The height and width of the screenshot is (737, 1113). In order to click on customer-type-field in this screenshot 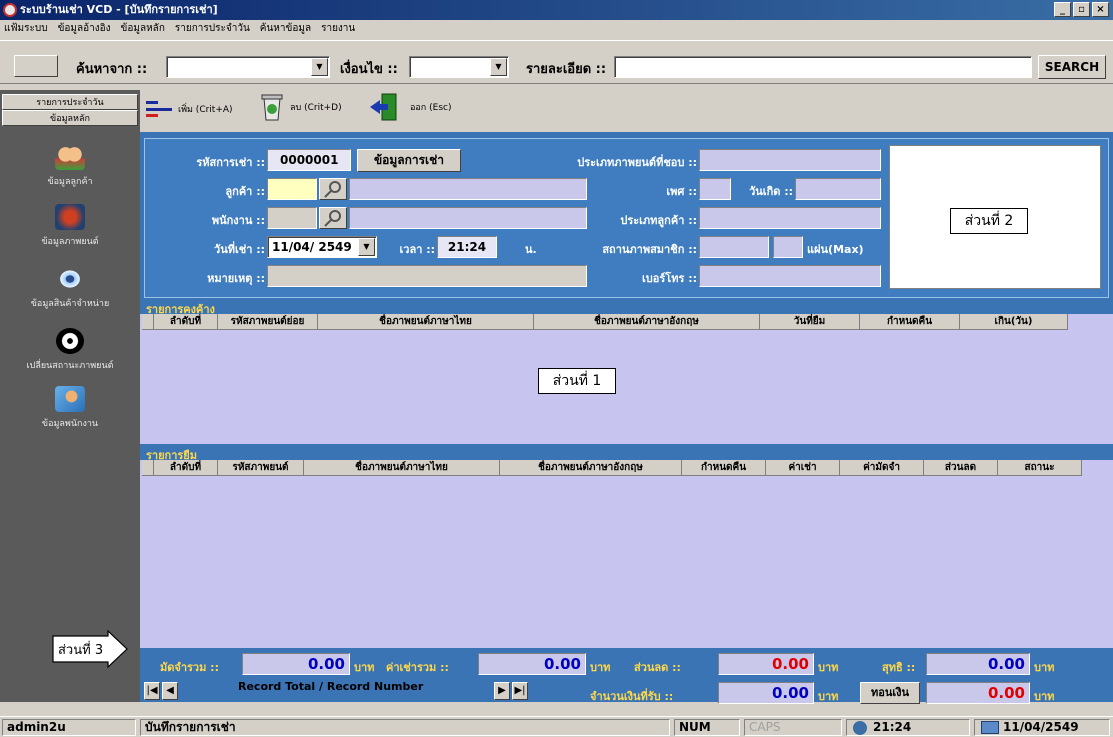, I will do `click(790, 218)`.